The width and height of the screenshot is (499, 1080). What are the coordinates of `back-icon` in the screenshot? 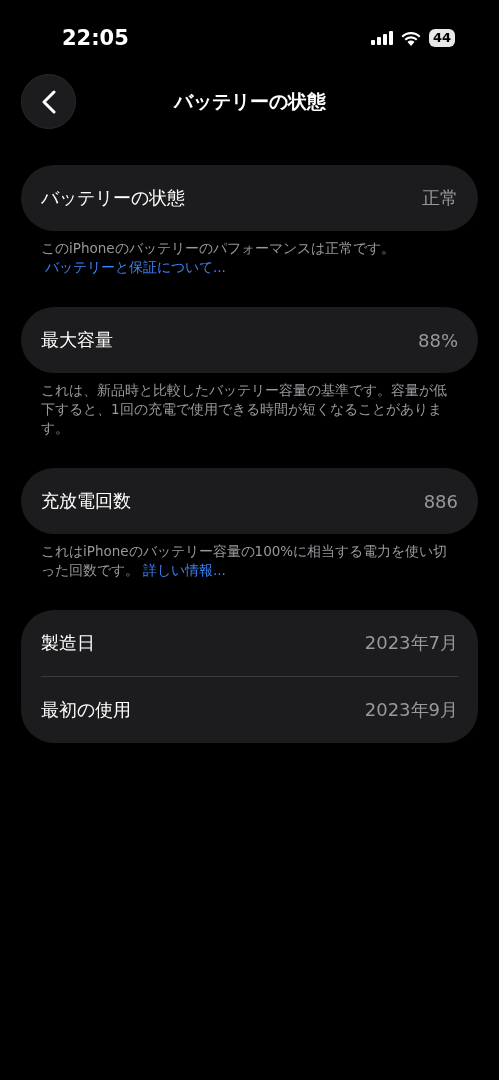 It's located at (48, 101).